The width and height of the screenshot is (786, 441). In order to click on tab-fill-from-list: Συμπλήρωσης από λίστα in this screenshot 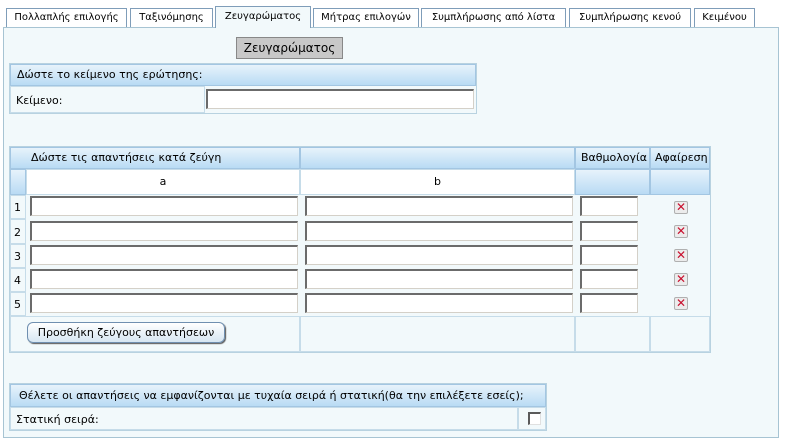, I will do `click(493, 17)`.